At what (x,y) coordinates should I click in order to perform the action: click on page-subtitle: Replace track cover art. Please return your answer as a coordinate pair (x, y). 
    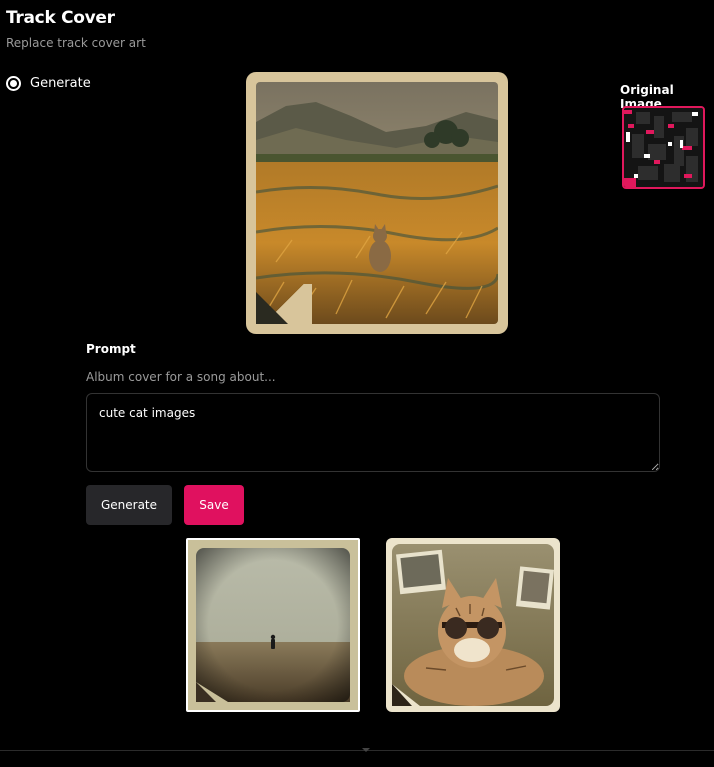
    Looking at the image, I should click on (76, 43).